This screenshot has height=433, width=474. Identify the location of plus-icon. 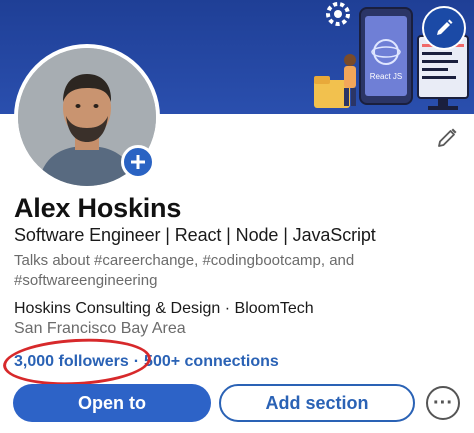
(138, 162).